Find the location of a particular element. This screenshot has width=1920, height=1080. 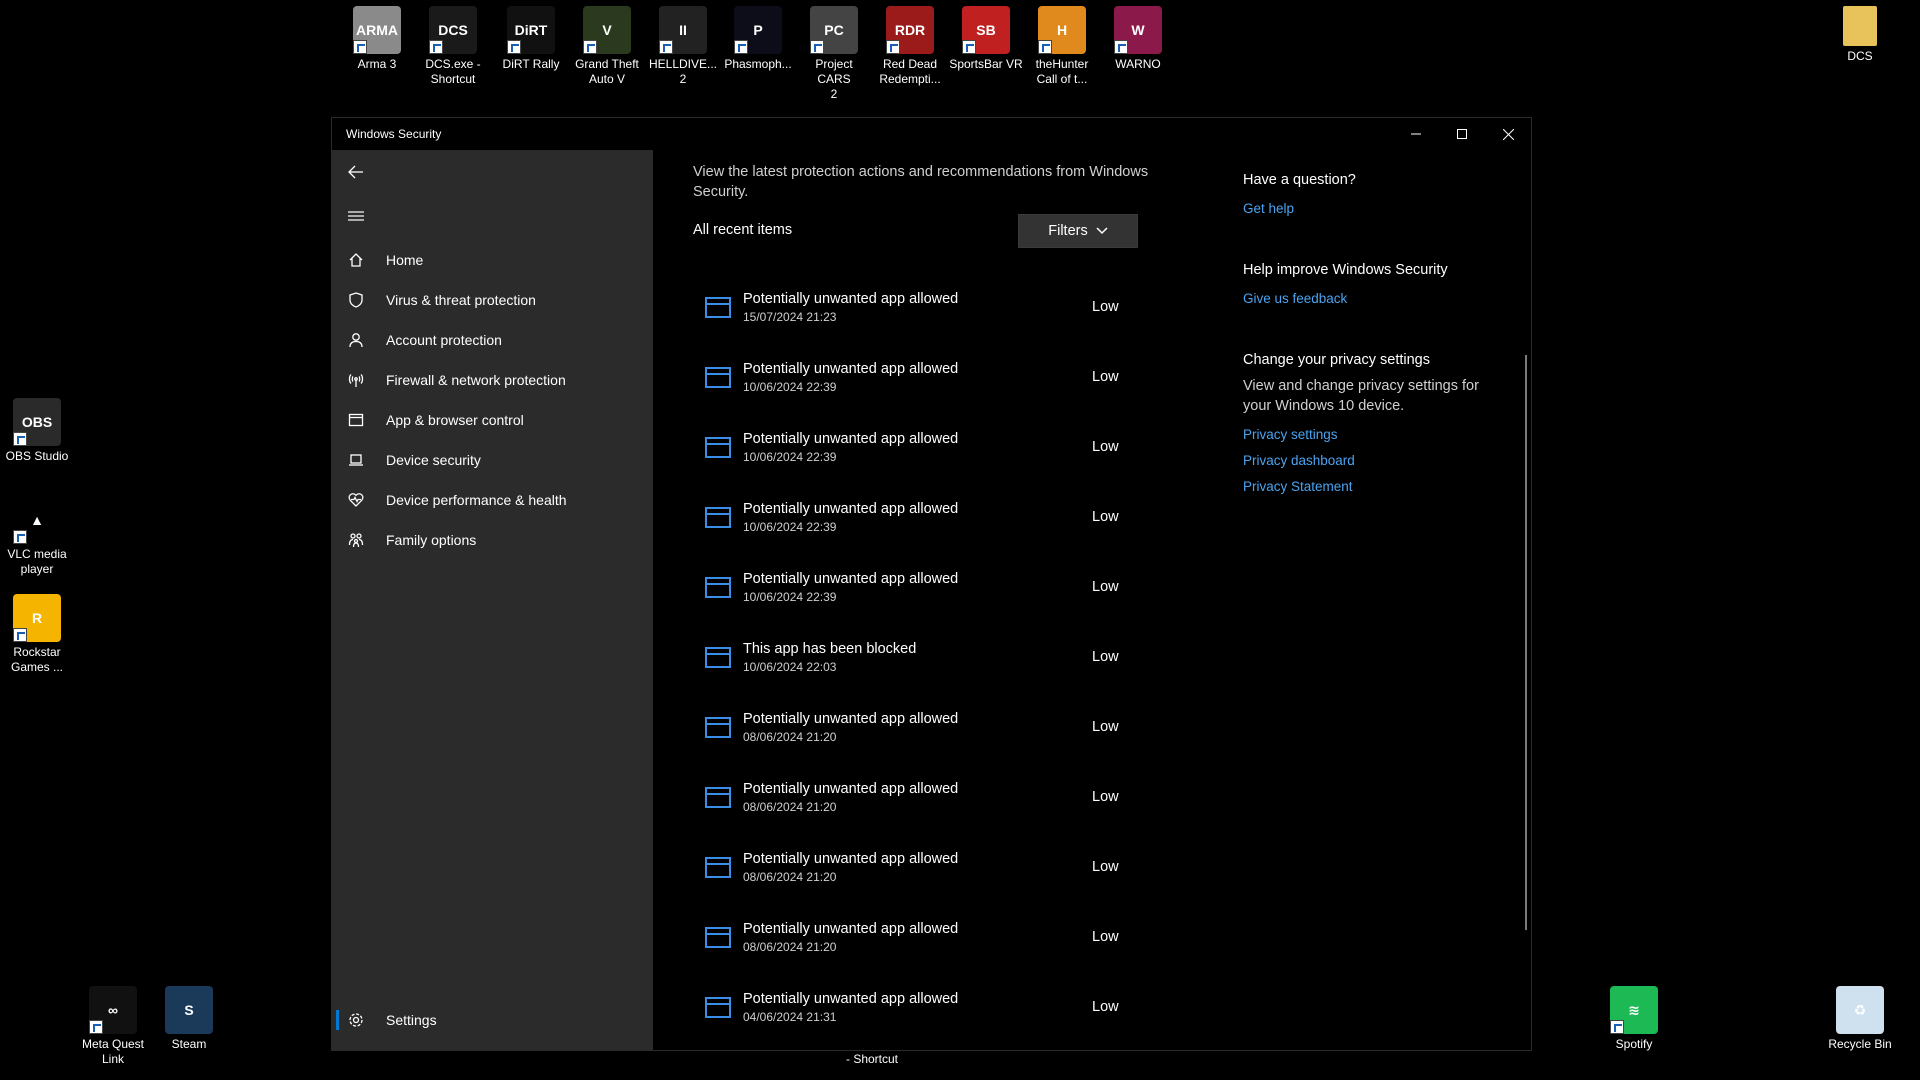

hamburger-icon is located at coordinates (356, 216).